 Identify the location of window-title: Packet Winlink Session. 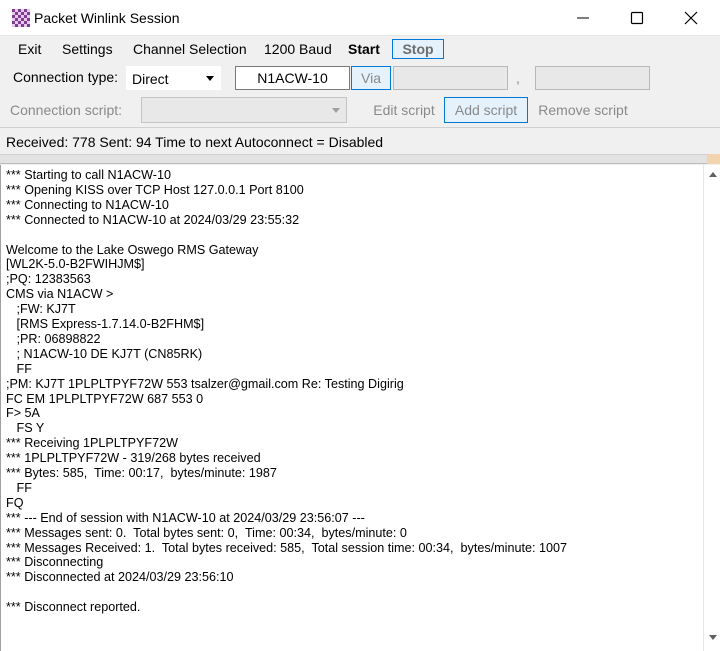
(107, 18).